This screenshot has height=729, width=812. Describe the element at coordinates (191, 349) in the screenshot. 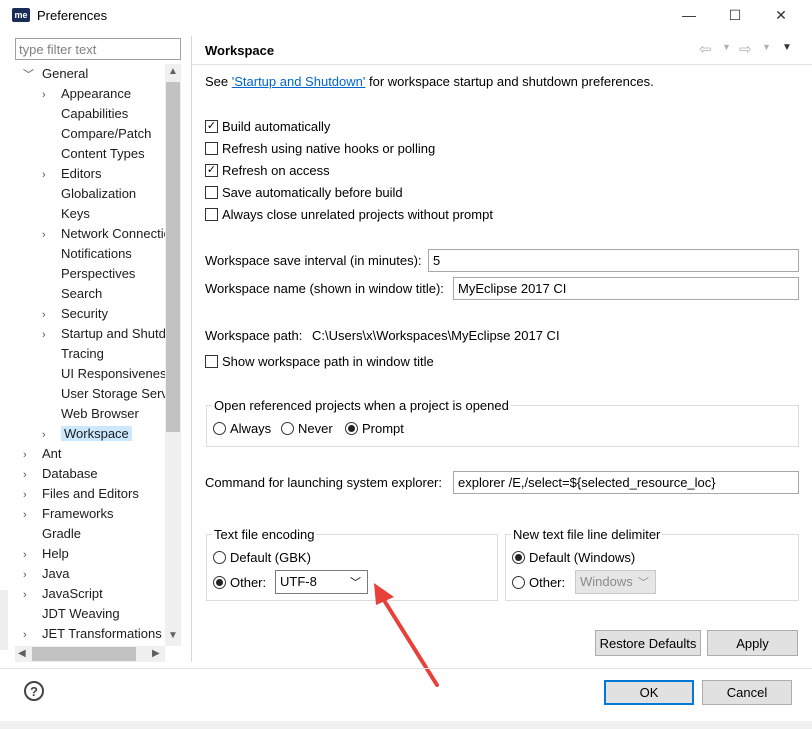

I see `sash-divider` at that location.